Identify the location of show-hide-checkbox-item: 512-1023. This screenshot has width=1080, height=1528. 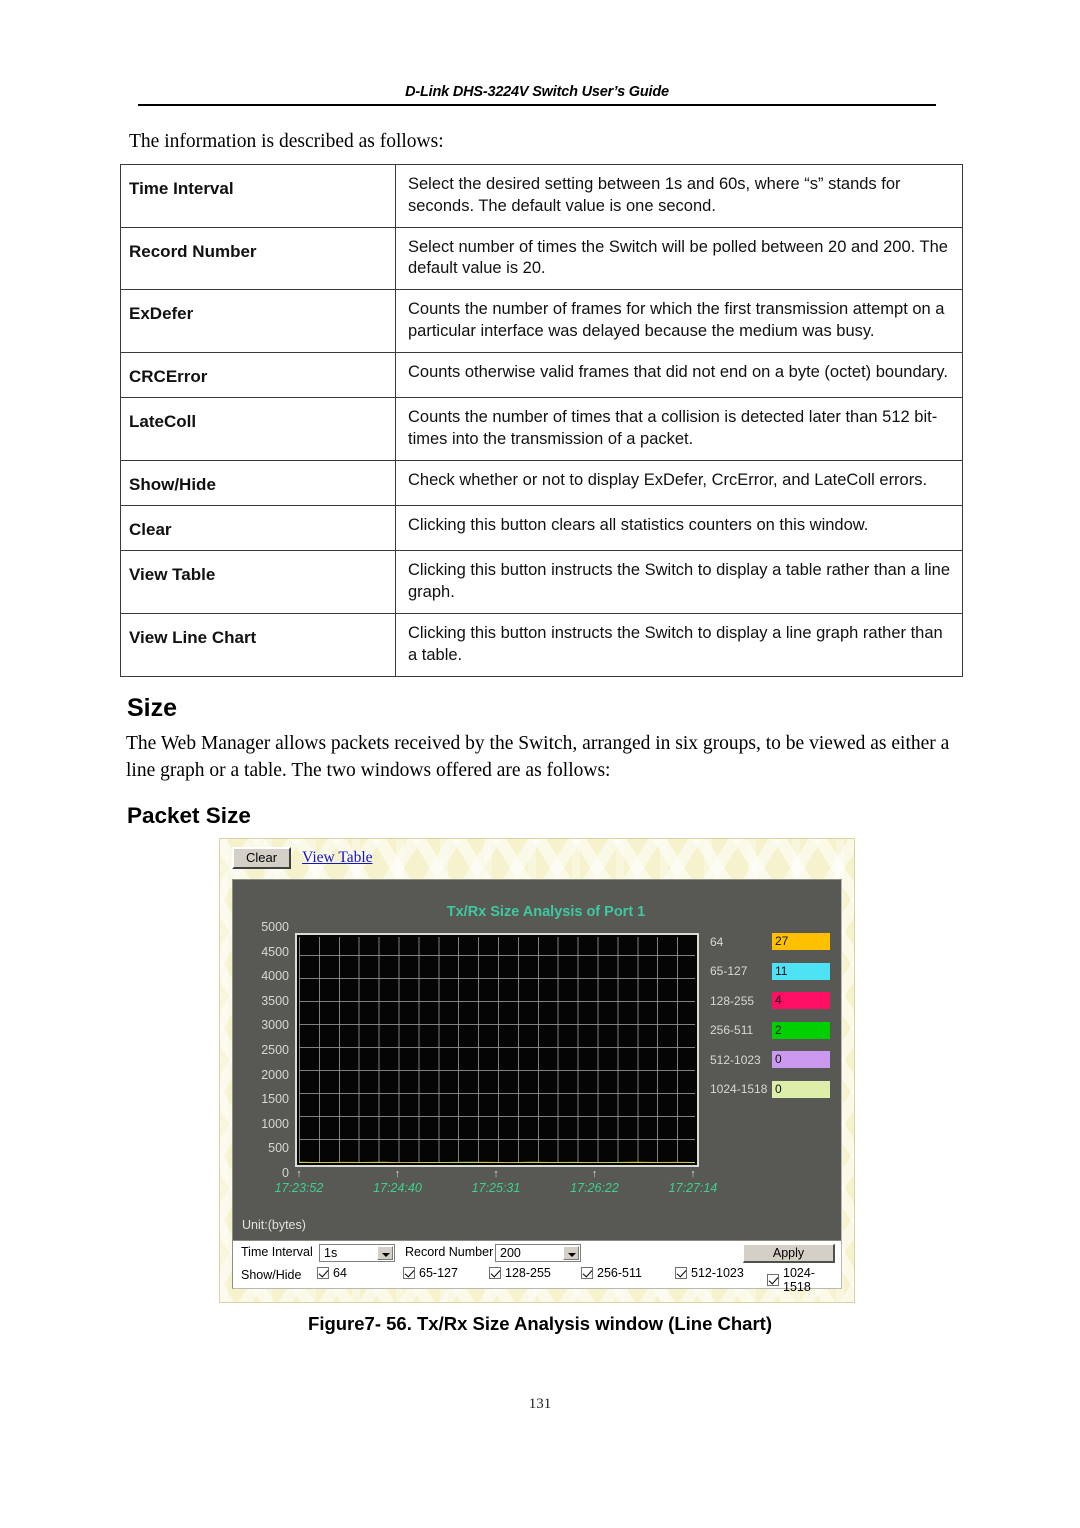
(709, 1273).